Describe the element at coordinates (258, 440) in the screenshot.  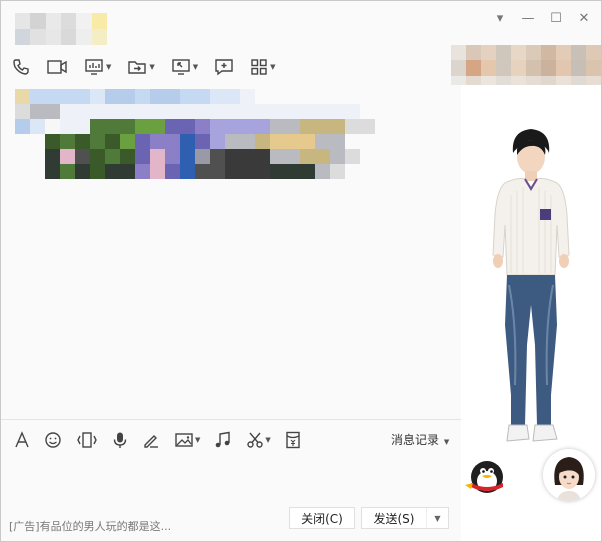
I see `screenshot-button: ▼` at that location.